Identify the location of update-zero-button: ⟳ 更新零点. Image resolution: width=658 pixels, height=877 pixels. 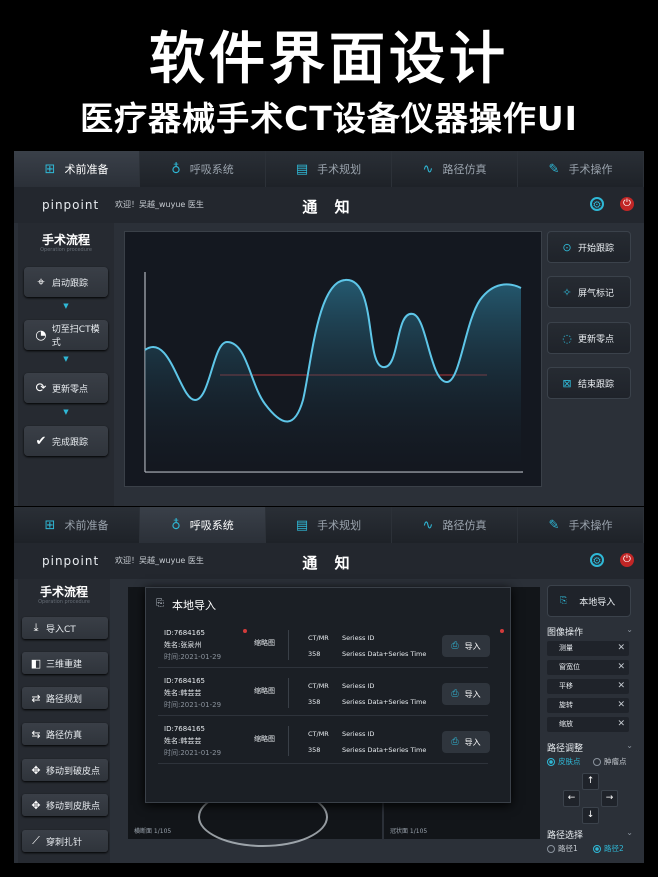
(66, 388).